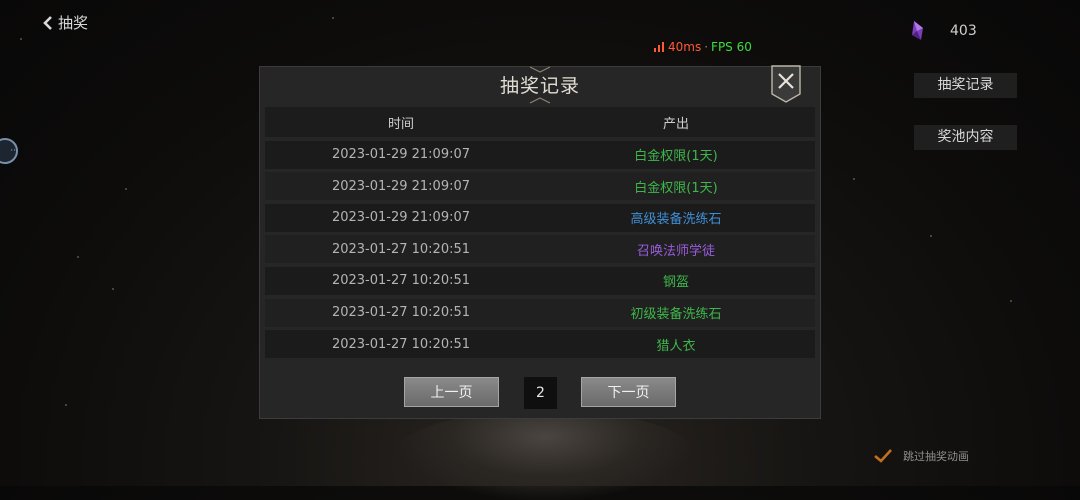  What do you see at coordinates (731, 47) in the screenshot?
I see `fps-value: FPS 60` at bounding box center [731, 47].